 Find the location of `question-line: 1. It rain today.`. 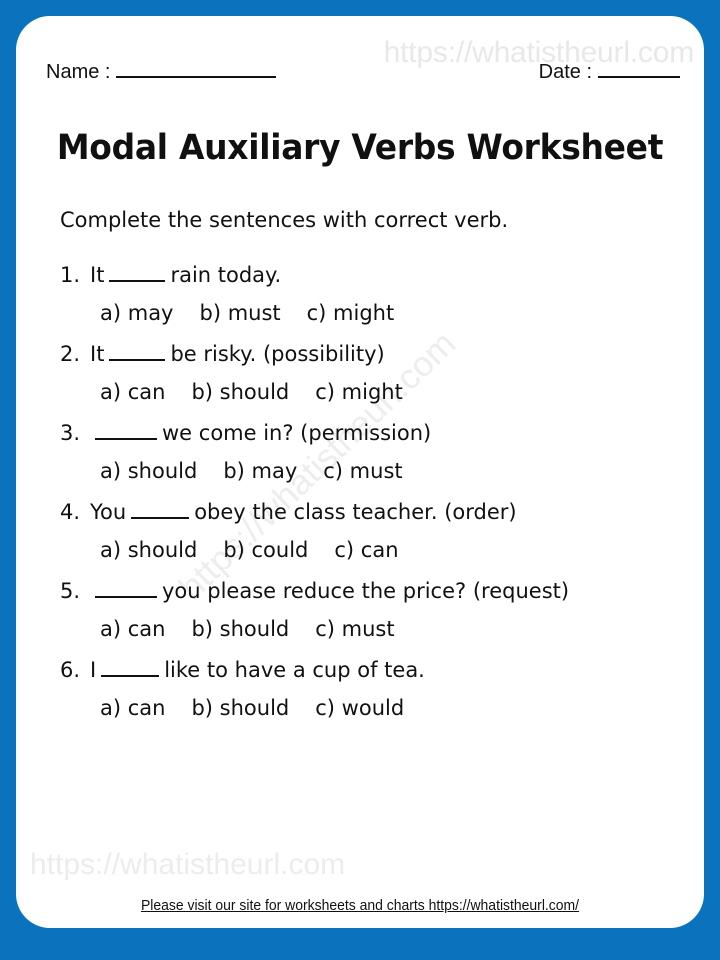

question-line: 1. It rain today. is located at coordinates (360, 275).